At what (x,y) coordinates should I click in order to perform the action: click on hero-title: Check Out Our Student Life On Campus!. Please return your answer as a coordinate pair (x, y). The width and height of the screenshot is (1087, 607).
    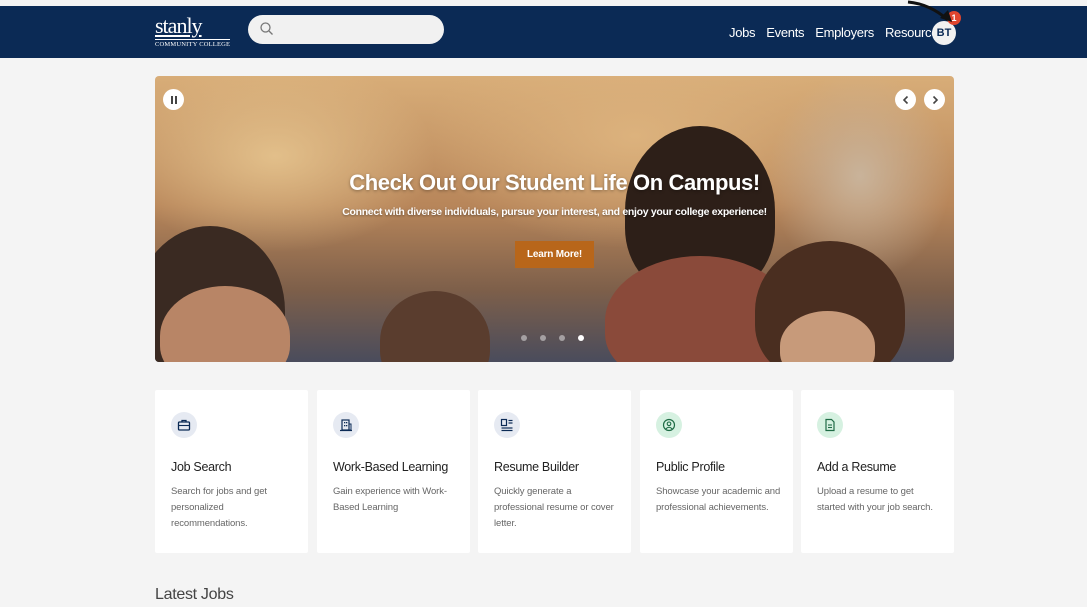
    Looking at the image, I should click on (554, 182).